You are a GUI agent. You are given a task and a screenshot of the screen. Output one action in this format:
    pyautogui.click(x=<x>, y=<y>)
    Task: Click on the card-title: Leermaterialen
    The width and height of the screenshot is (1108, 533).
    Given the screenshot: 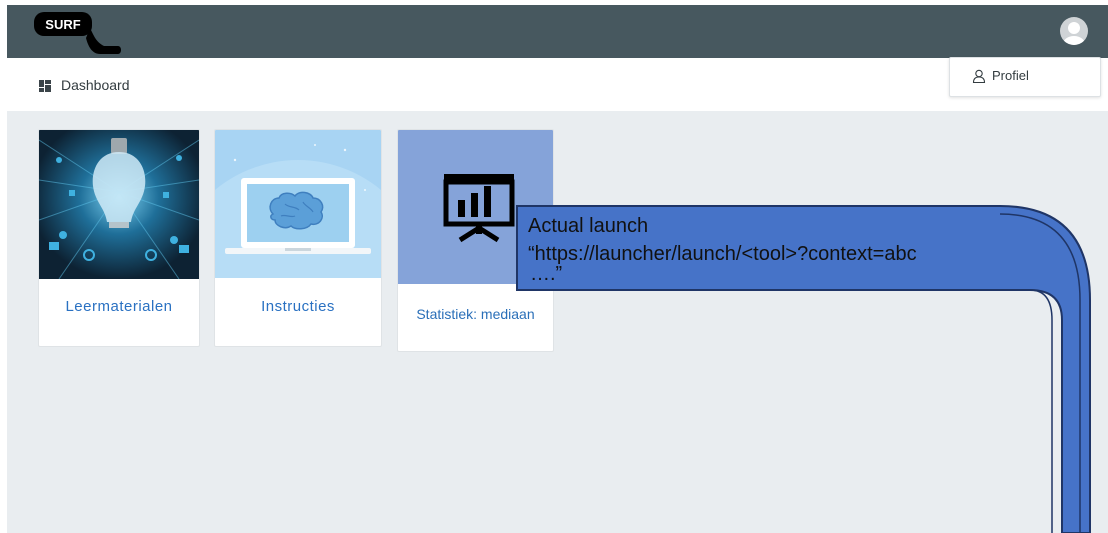 What is the action you would take?
    pyautogui.click(x=119, y=306)
    